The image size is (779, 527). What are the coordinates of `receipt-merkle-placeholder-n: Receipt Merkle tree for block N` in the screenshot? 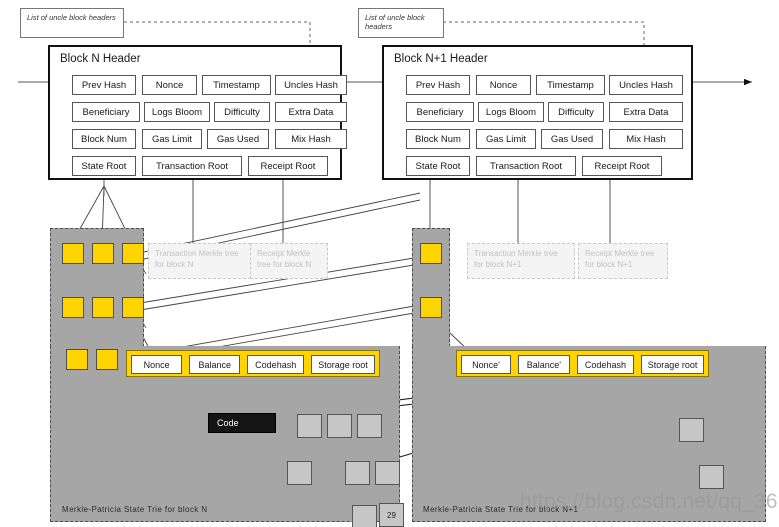 It's located at (289, 261).